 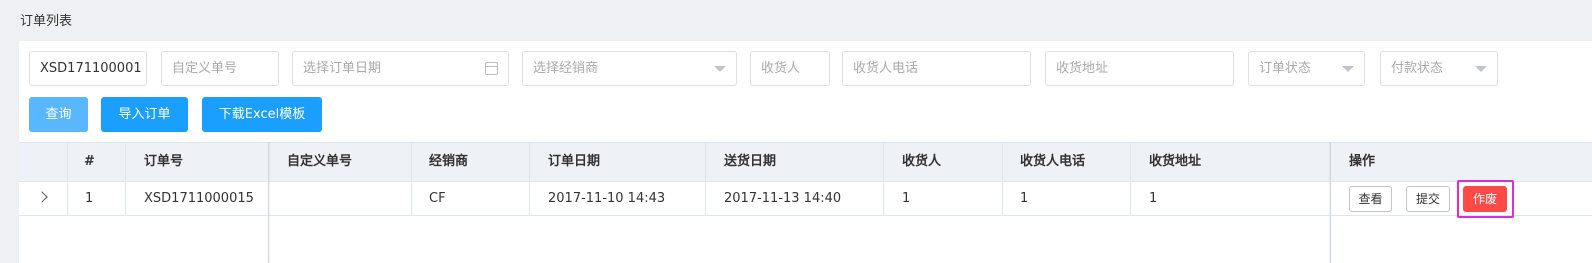 What do you see at coordinates (790, 68) in the screenshot?
I see `receiver-input: 收货人` at bounding box center [790, 68].